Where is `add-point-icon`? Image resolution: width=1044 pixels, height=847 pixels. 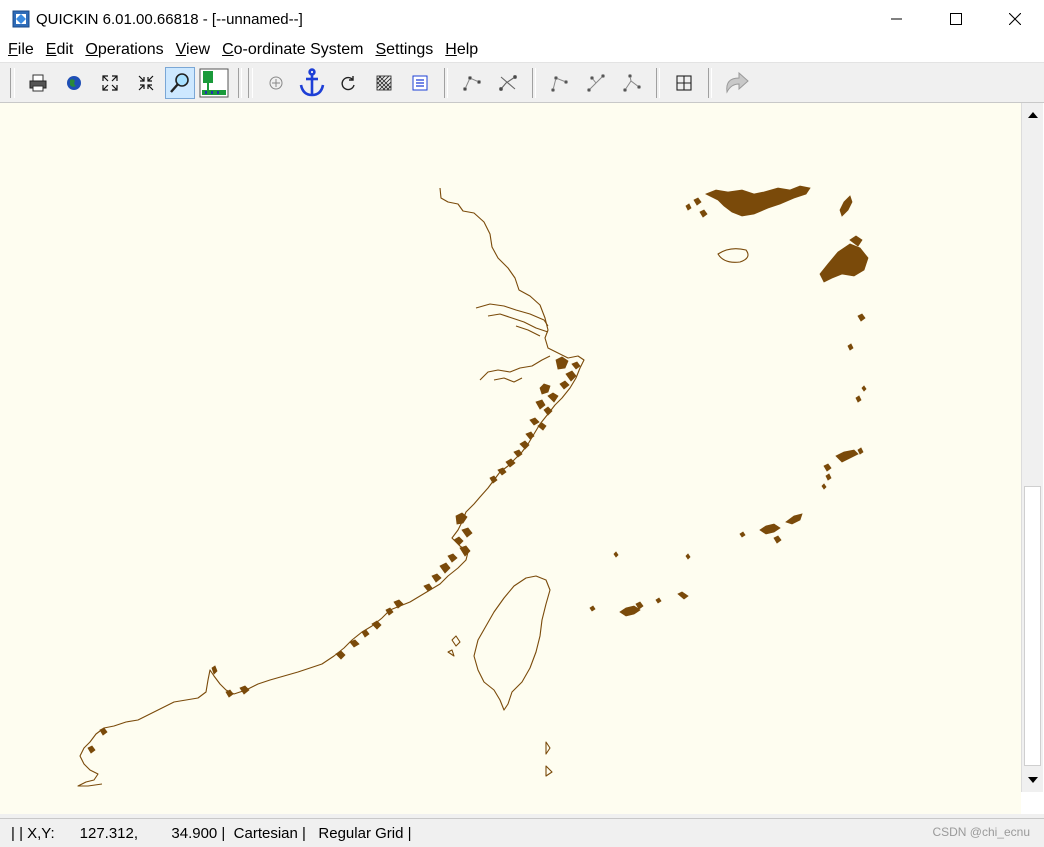
add-point-icon is located at coordinates (276, 82).